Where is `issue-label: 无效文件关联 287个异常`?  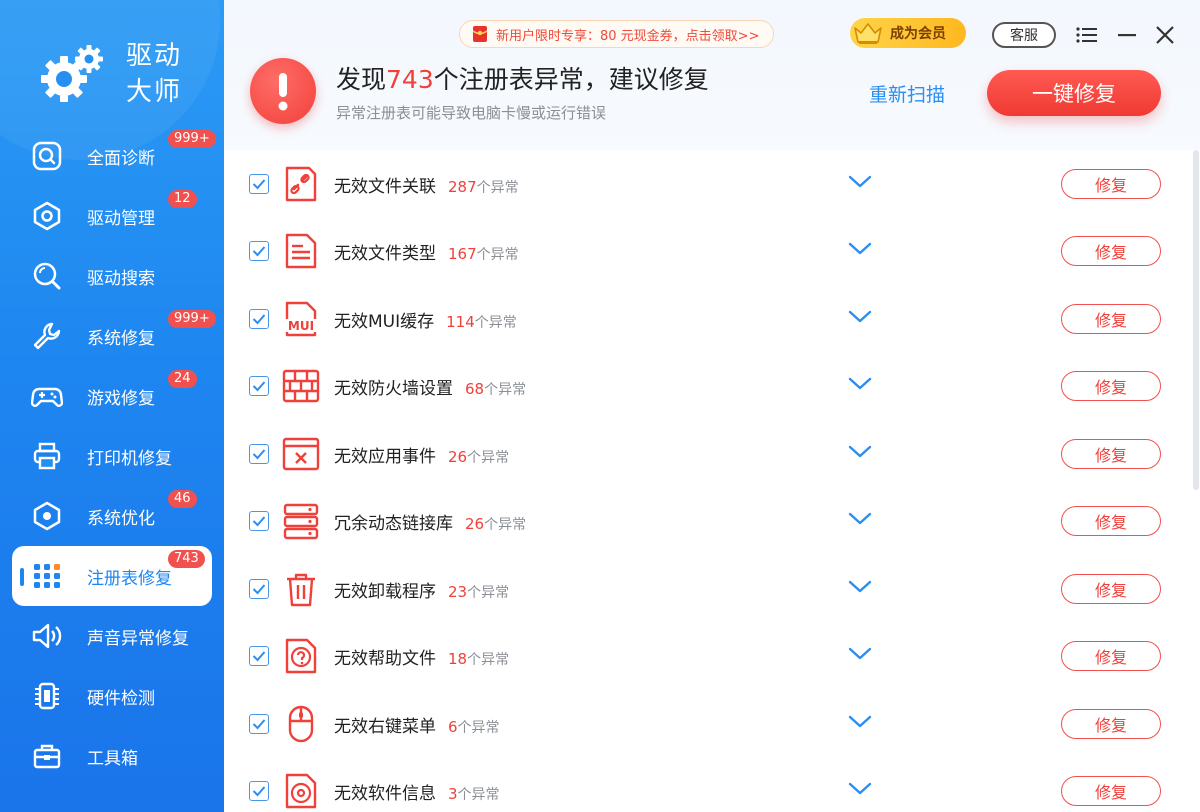
issue-label: 无效文件关联 287个异常 is located at coordinates (426, 184).